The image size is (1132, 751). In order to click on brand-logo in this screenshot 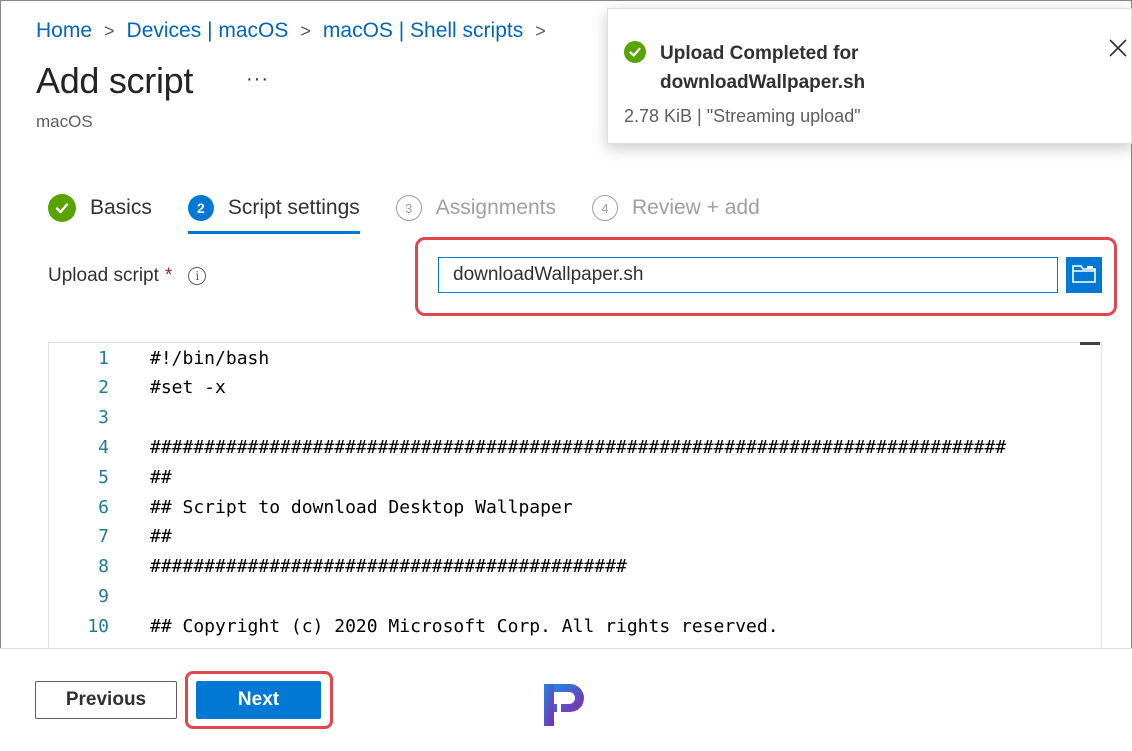, I will do `click(565, 705)`.